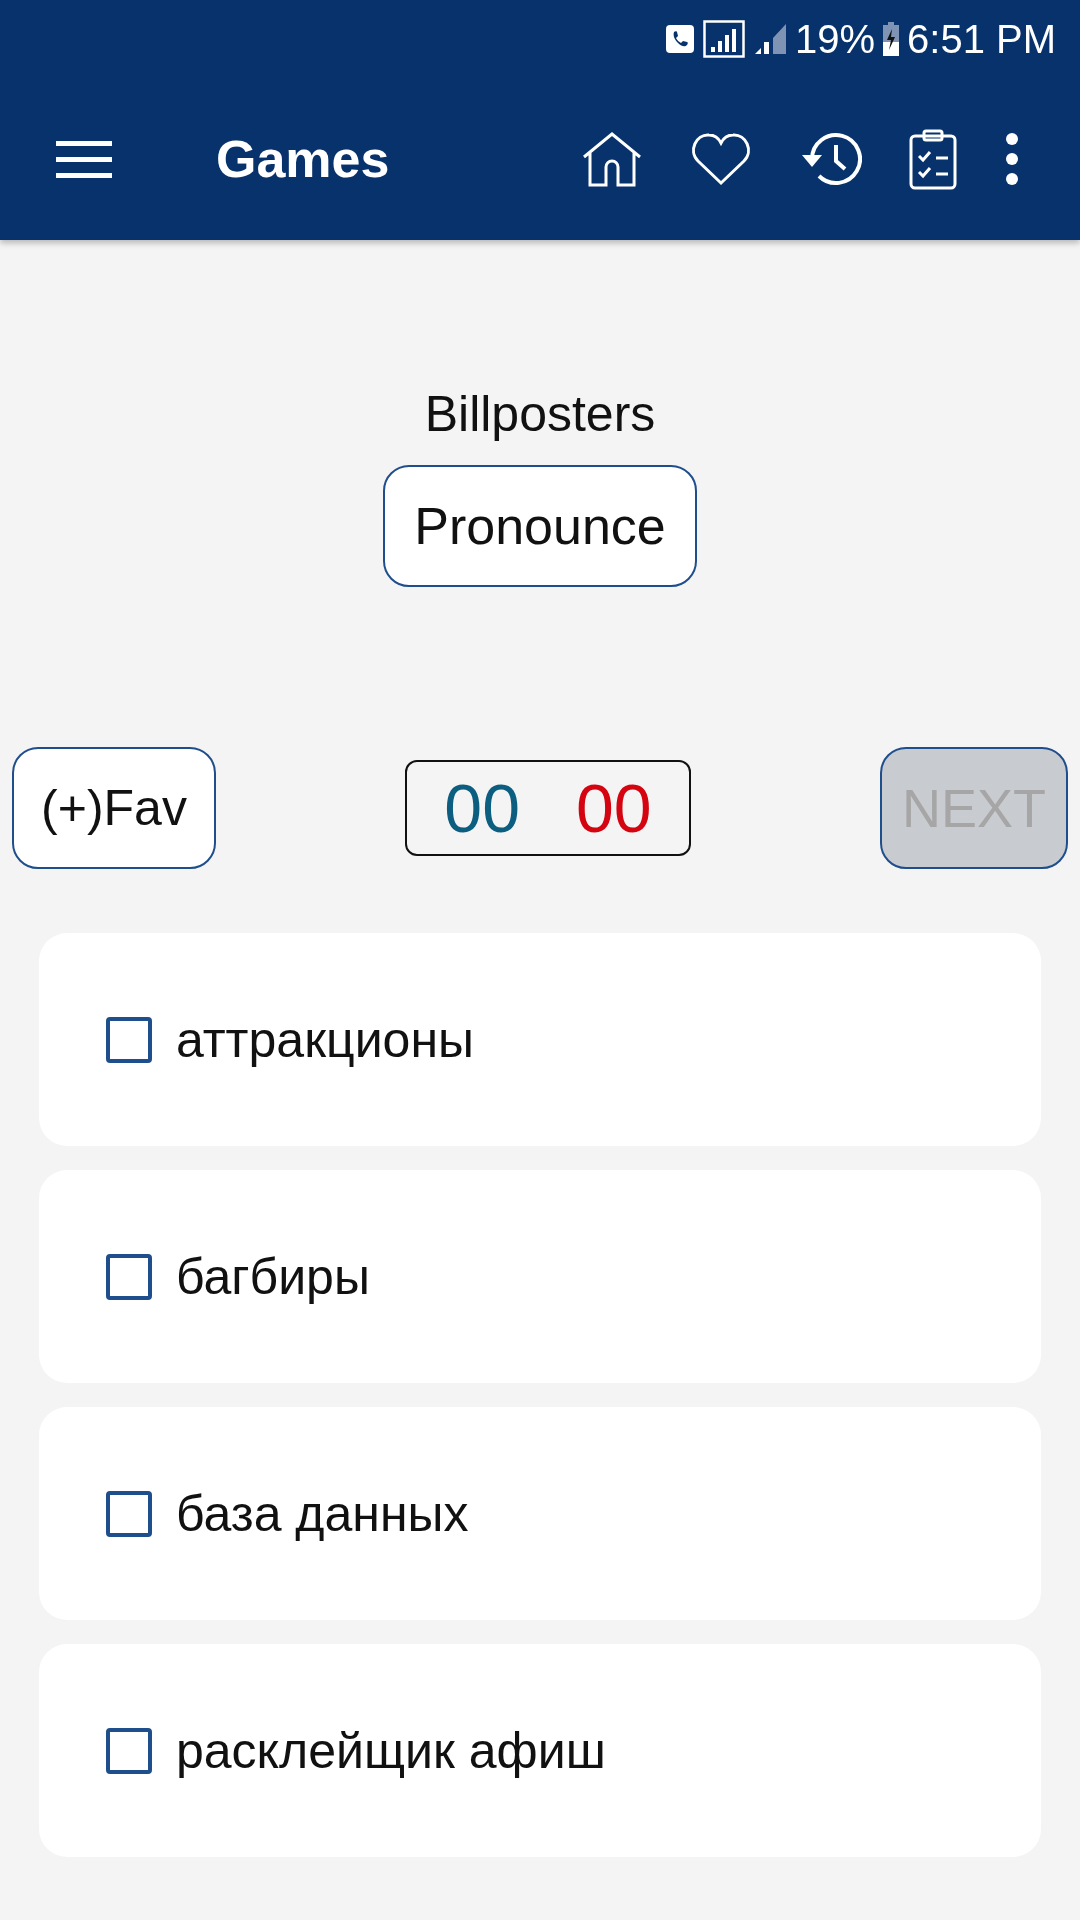  I want to click on wifi-signal-icon, so click(723, 39).